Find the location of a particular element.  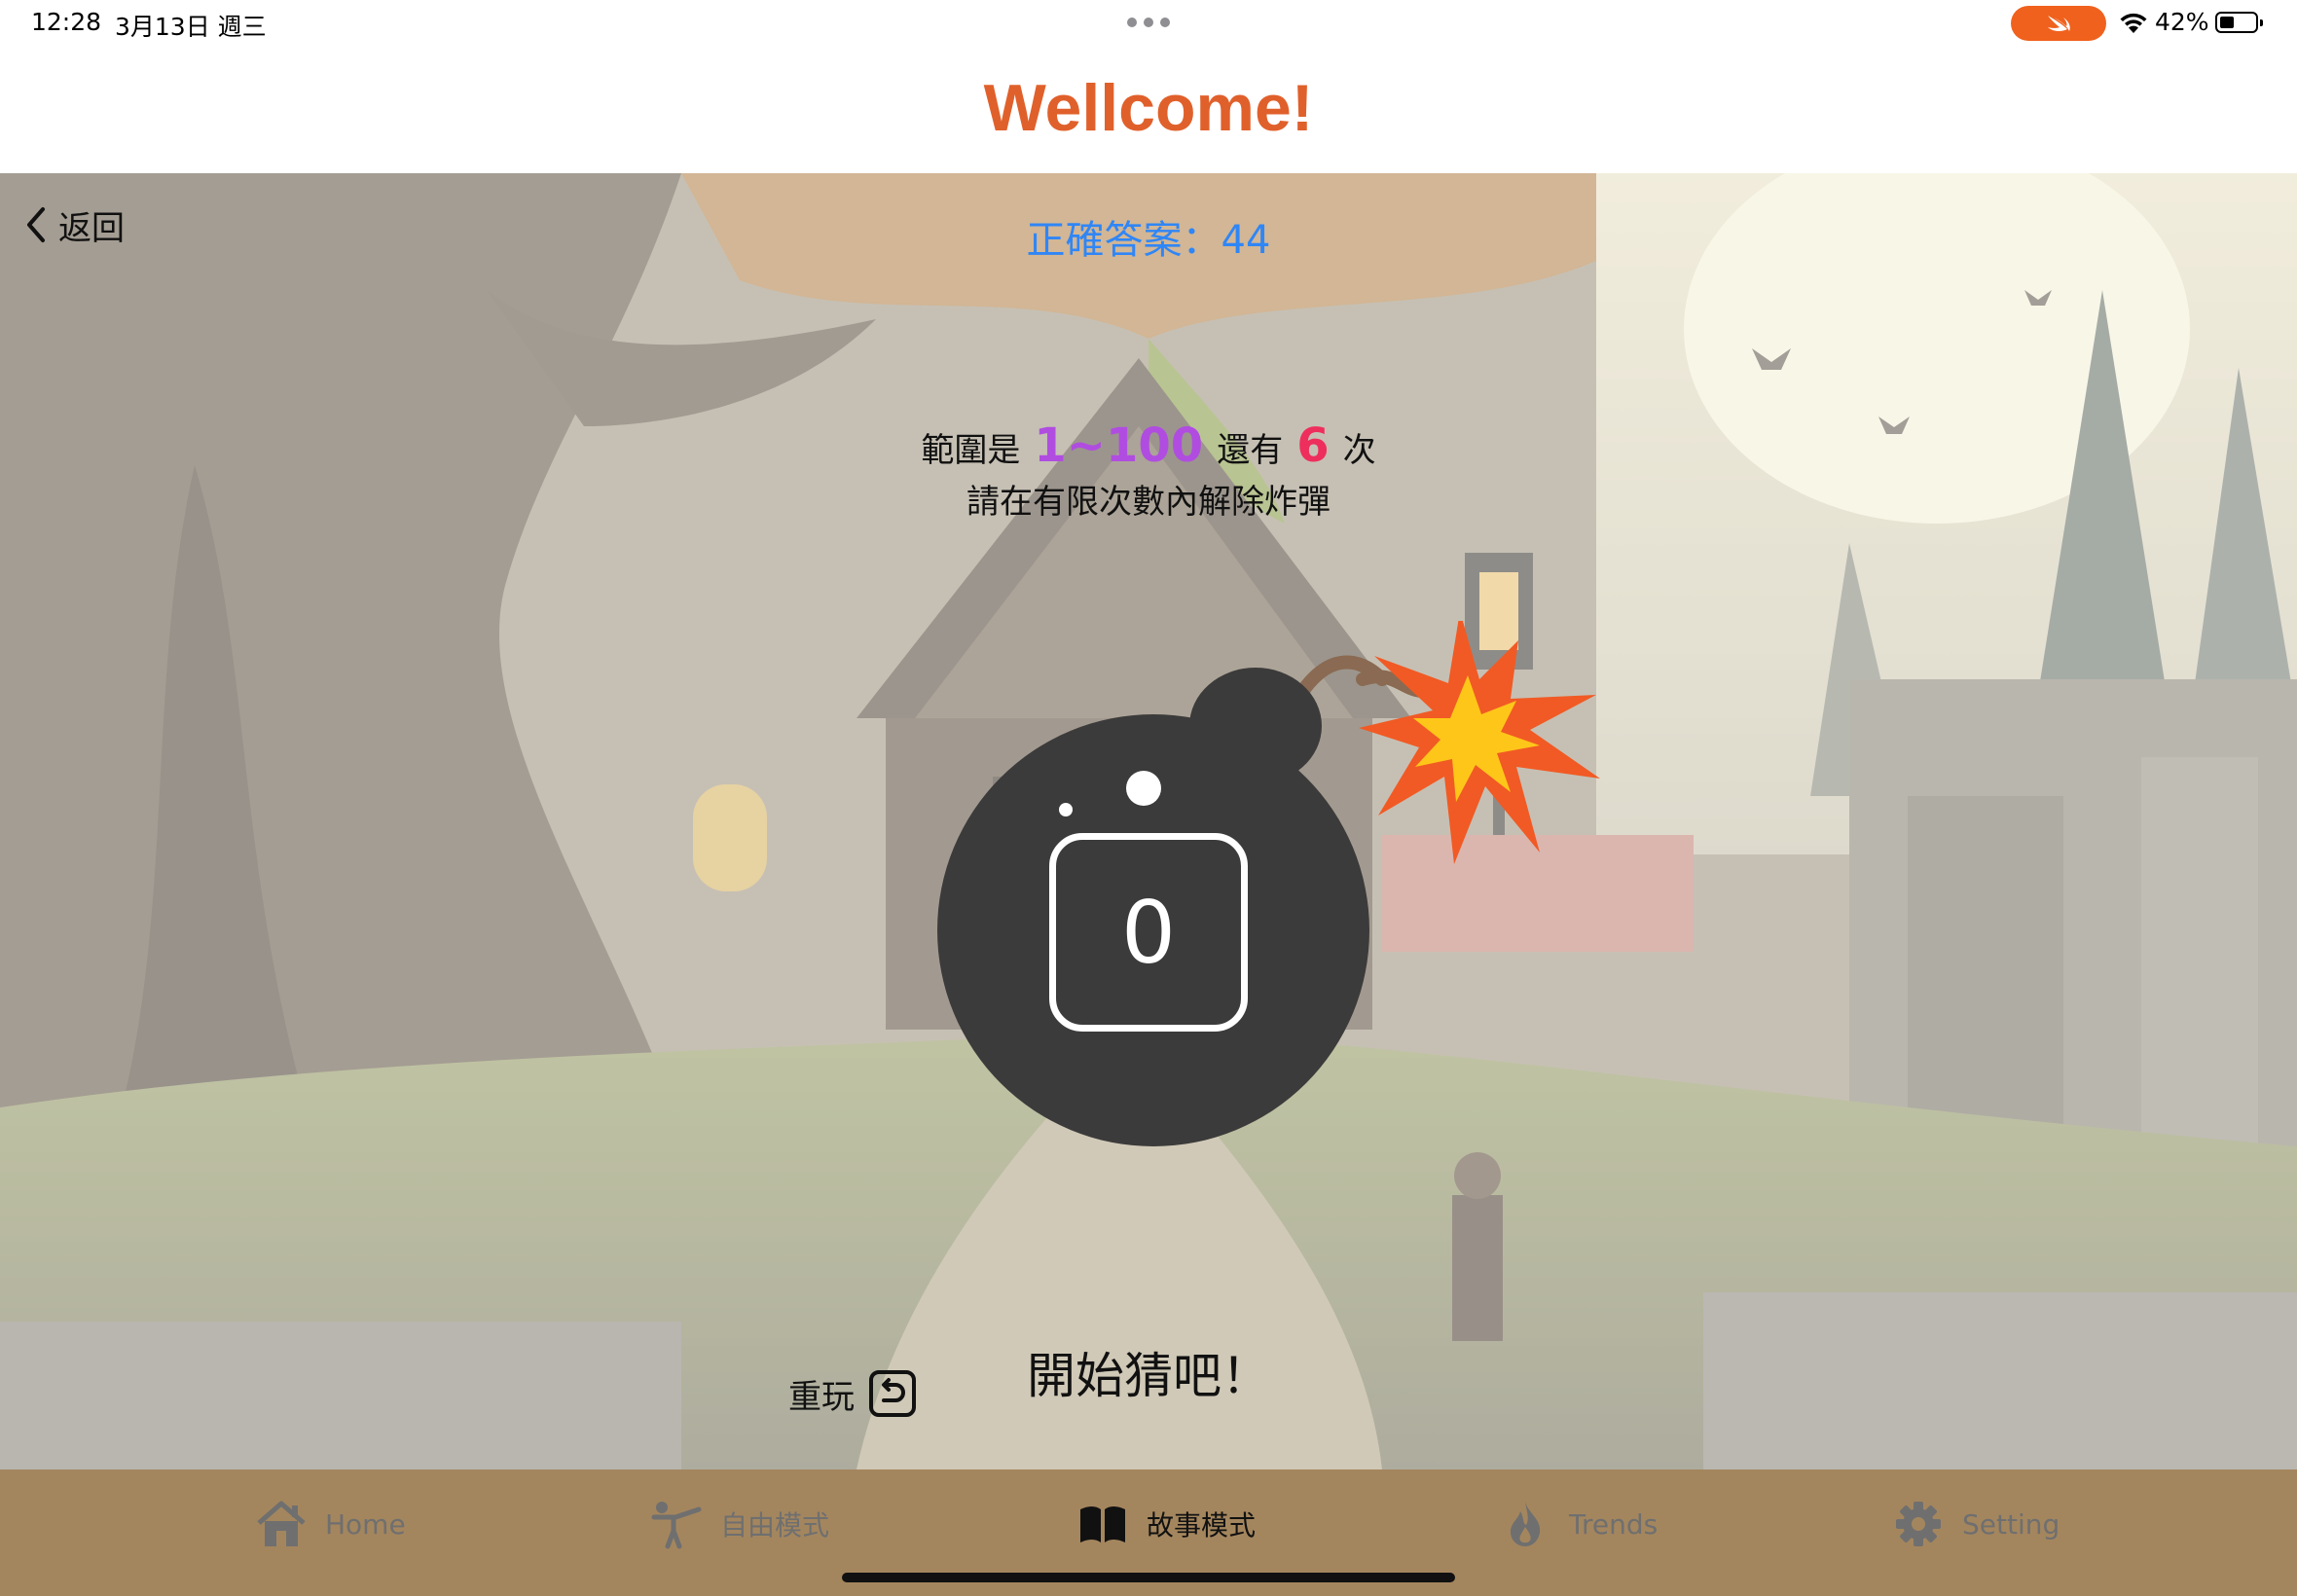

kick-figure-icon is located at coordinates (676, 1525).